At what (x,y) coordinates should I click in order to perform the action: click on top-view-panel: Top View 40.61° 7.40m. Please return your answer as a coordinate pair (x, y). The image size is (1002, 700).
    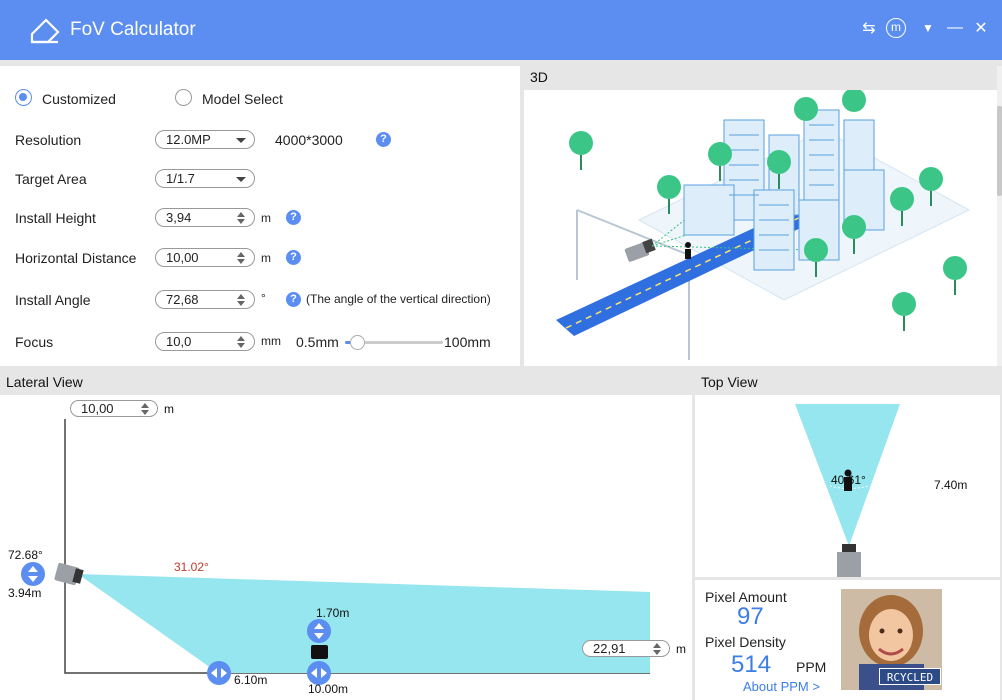
    Looking at the image, I should click on (847, 474).